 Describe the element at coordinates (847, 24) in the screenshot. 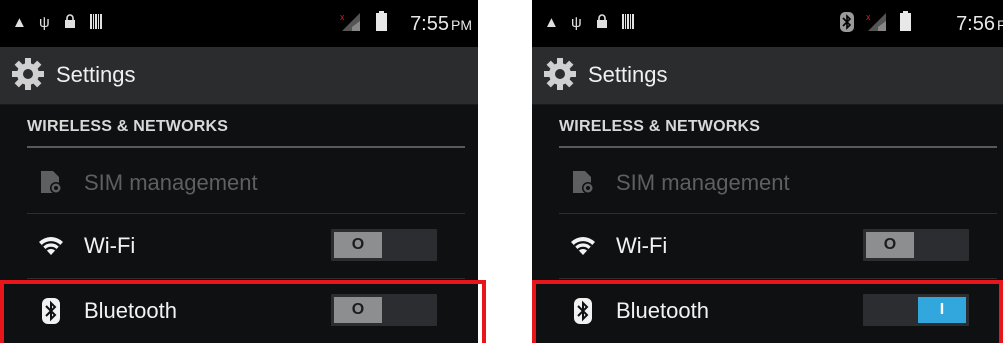

I see `bluetooth-status-icon` at that location.